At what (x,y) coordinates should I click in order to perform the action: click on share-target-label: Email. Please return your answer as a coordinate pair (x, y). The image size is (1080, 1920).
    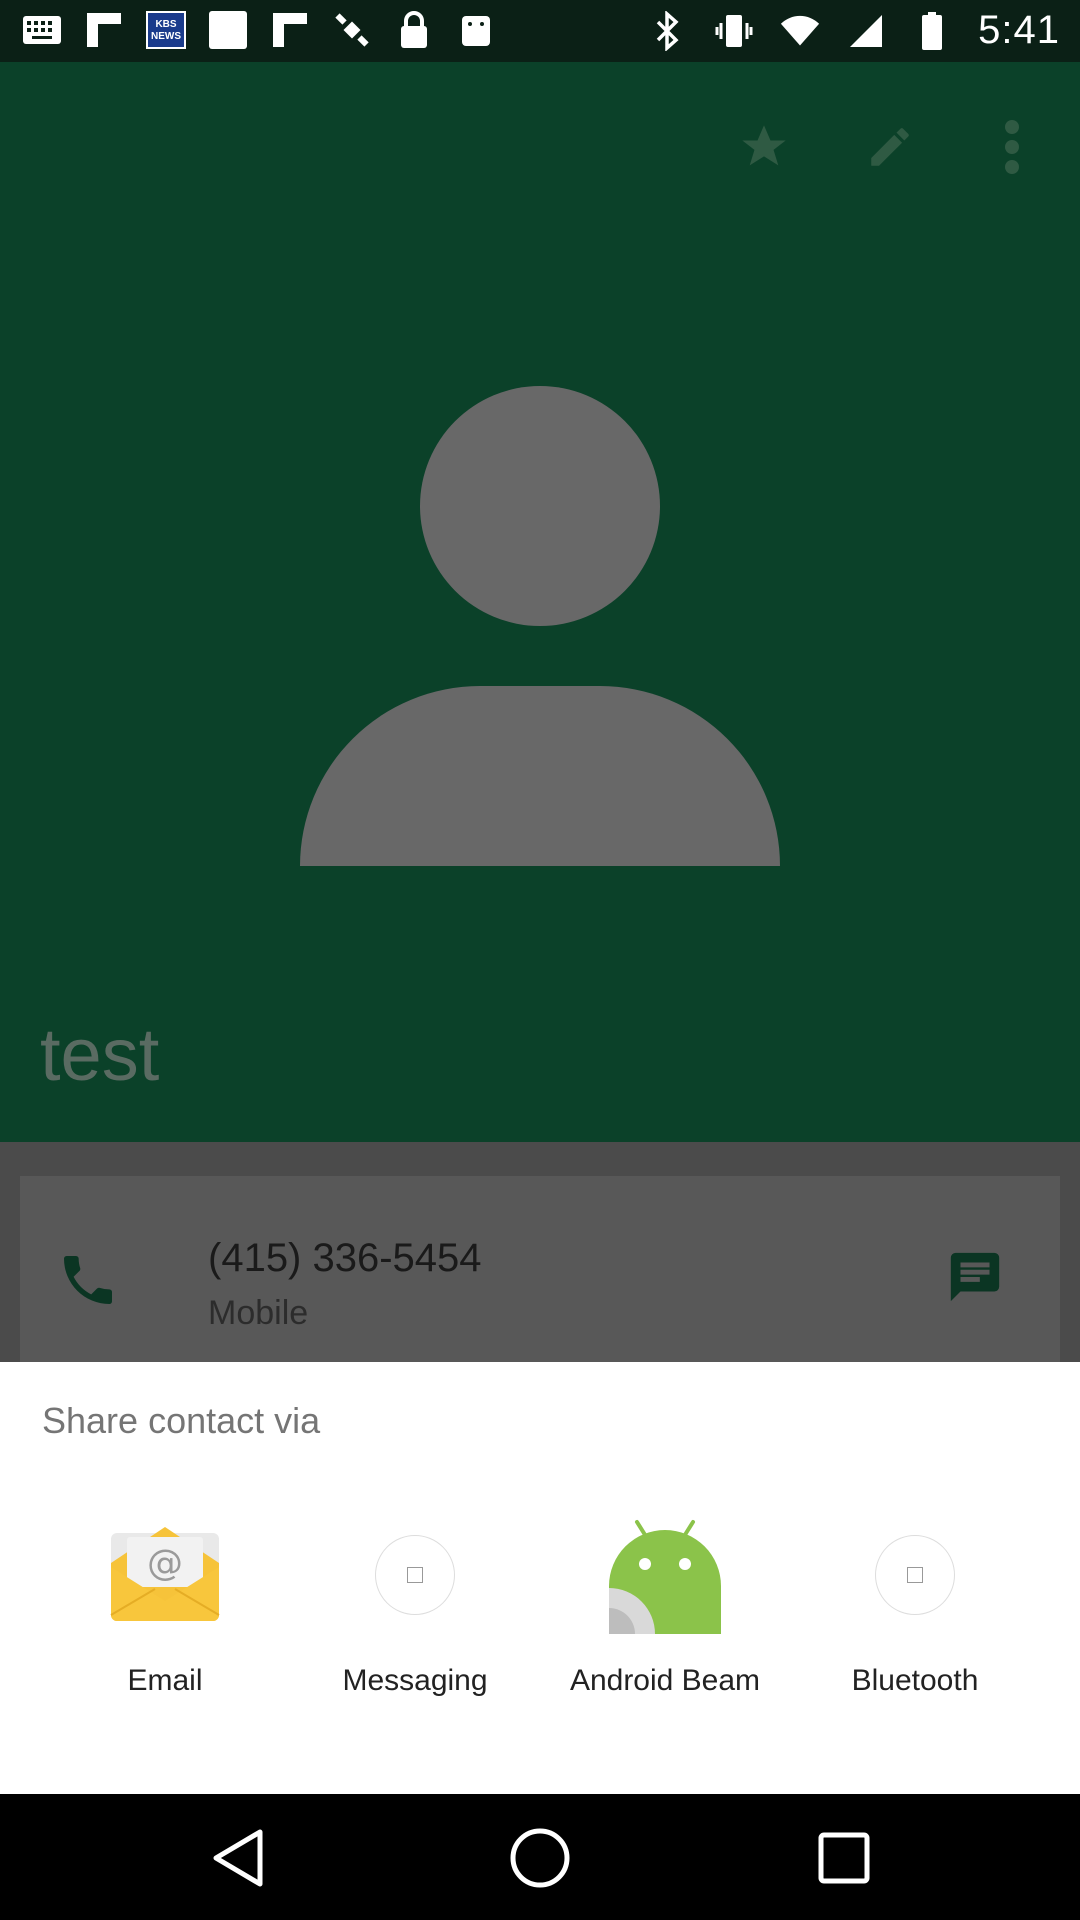
    Looking at the image, I should click on (165, 1680).